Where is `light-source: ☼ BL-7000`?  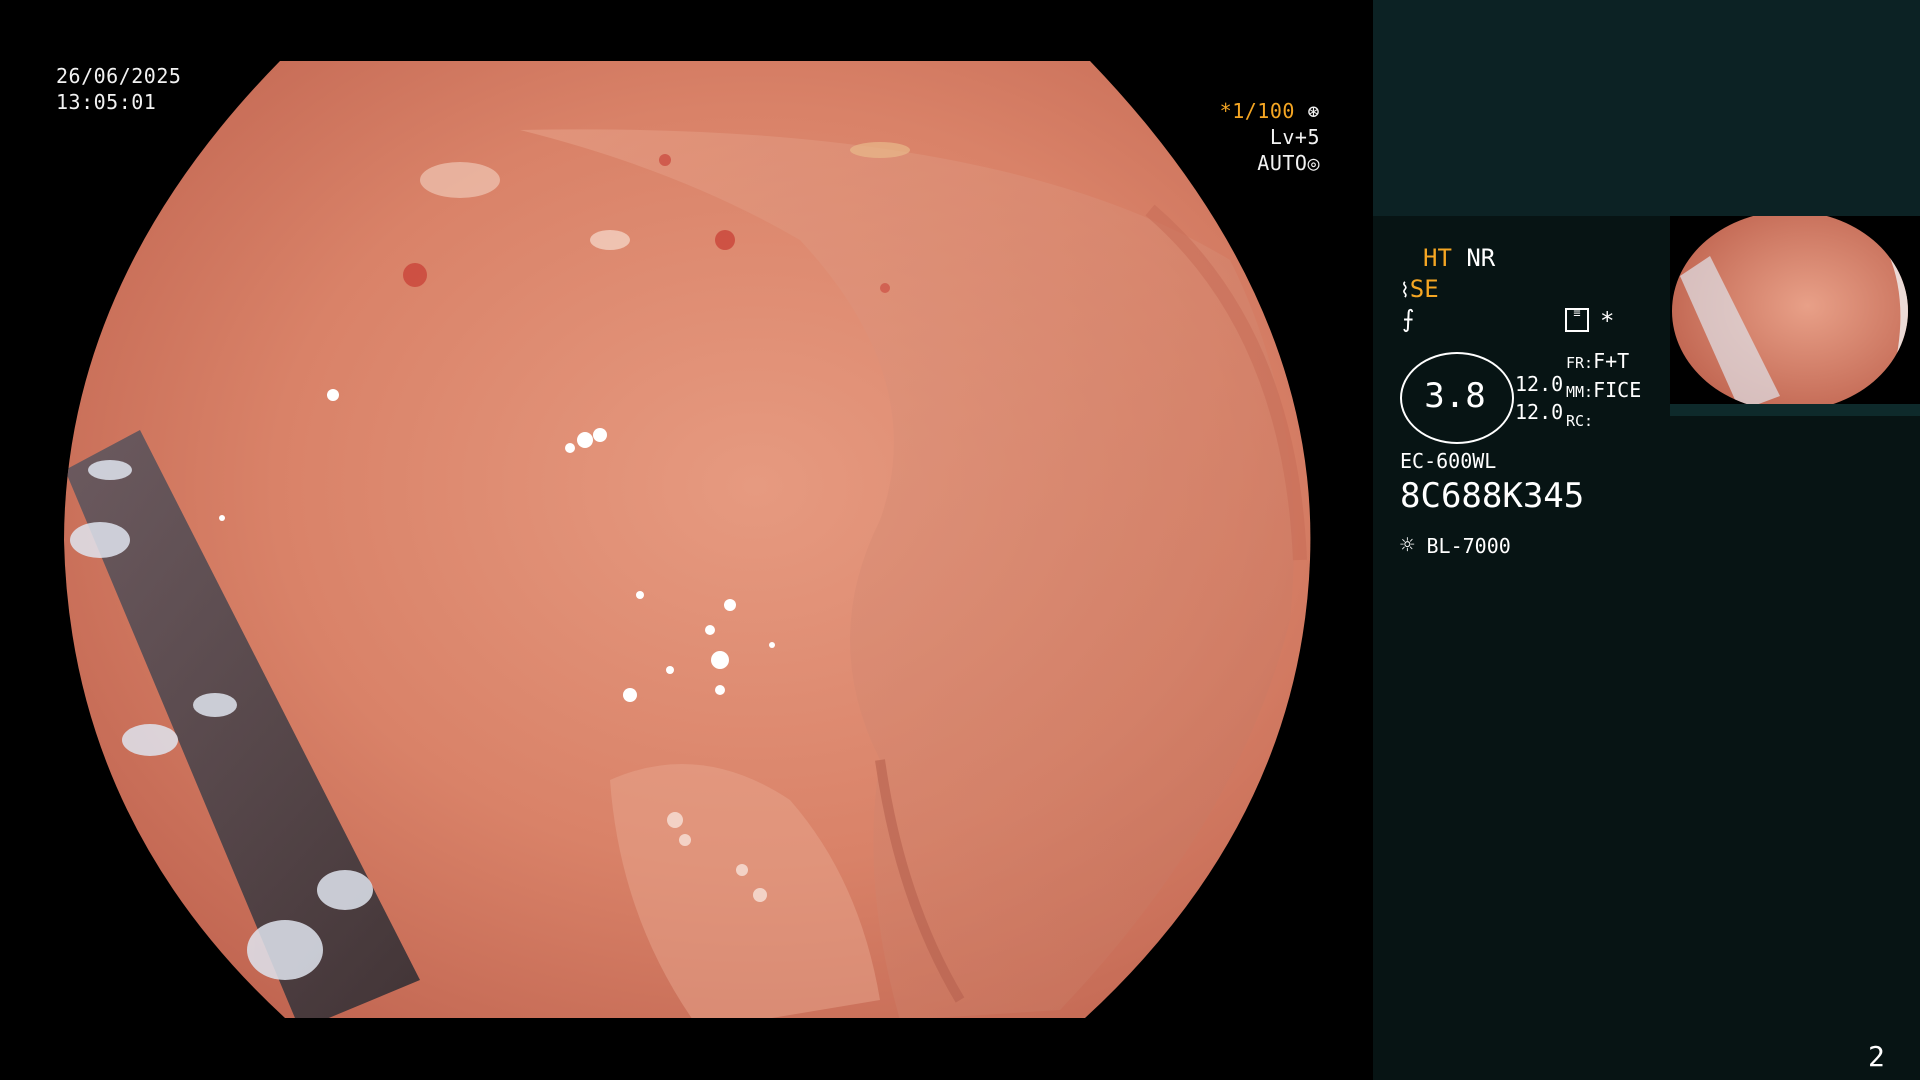 light-source: ☼ BL-7000 is located at coordinates (1455, 545).